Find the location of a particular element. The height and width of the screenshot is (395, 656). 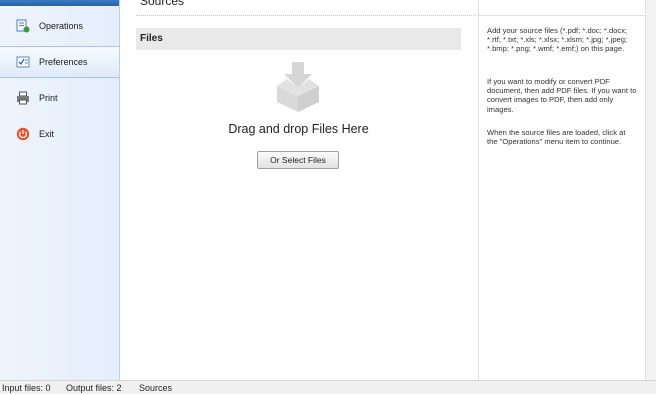

preferences-icon is located at coordinates (23, 62).